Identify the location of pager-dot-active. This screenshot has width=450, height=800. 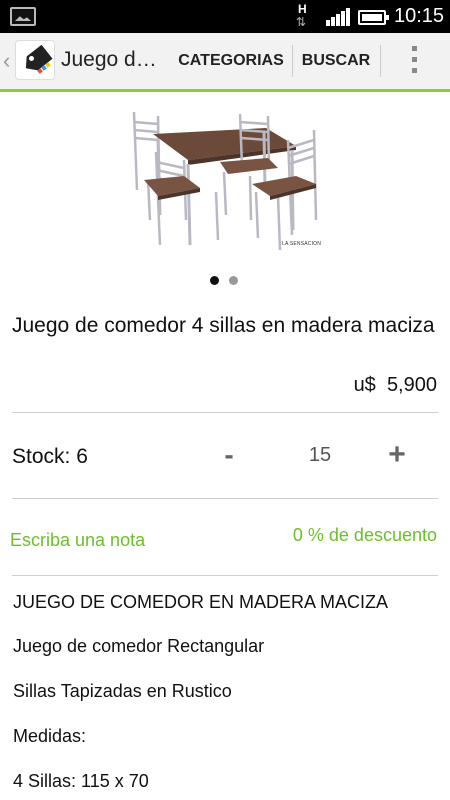
(214, 280).